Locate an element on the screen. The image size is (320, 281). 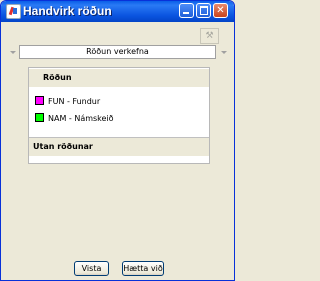
section-title: Röðun is located at coordinates (57, 77).